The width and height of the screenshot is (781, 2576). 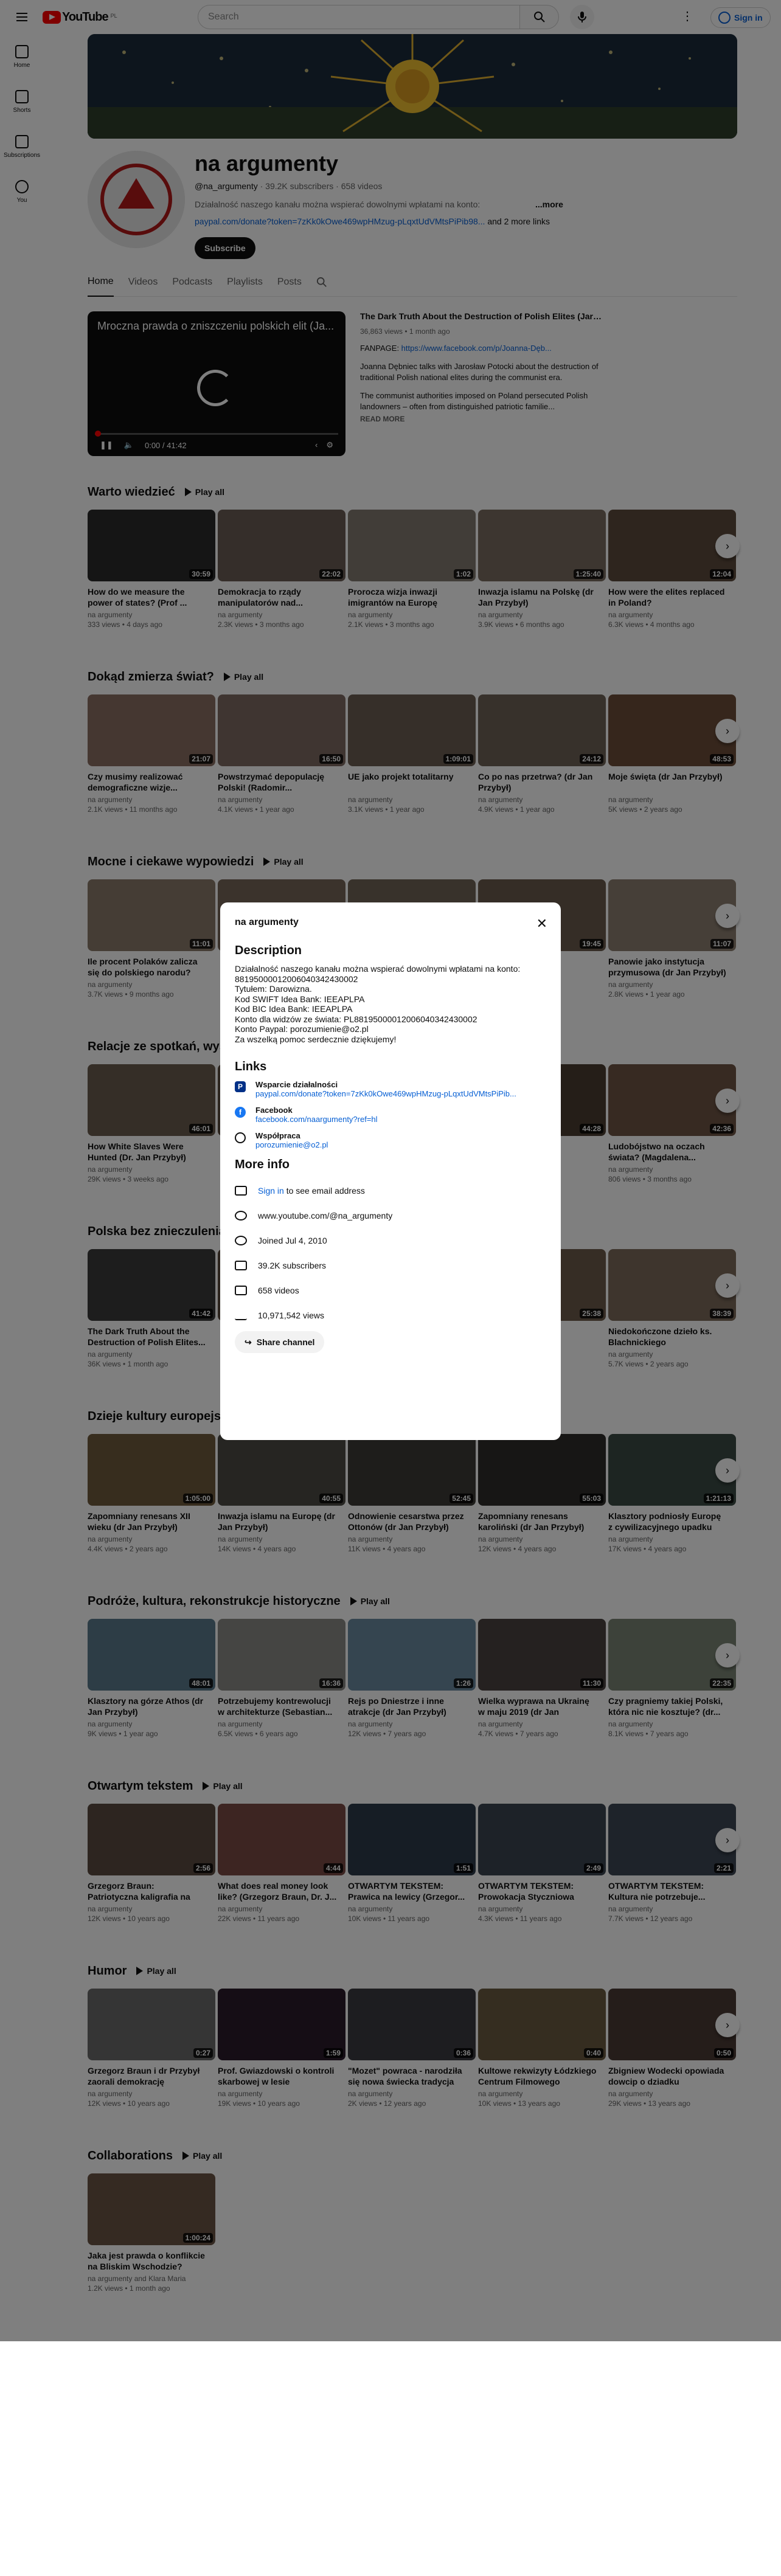 I want to click on video-icon, so click(x=241, y=1290).